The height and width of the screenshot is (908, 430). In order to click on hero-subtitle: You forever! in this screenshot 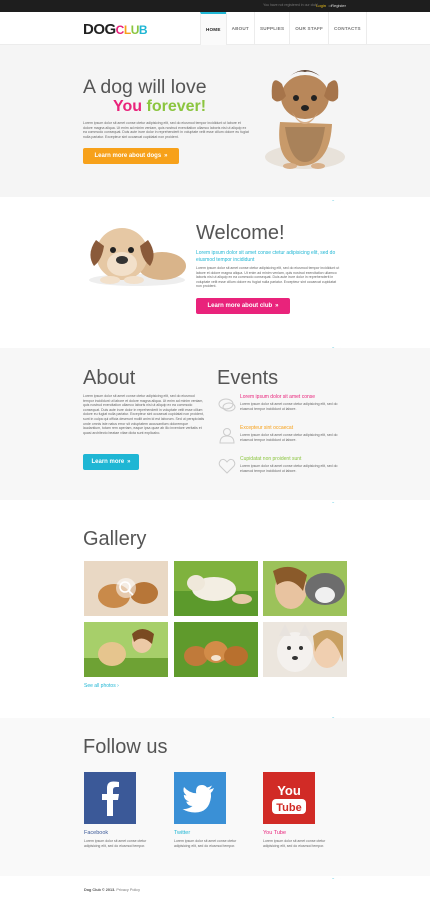, I will do `click(159, 107)`.